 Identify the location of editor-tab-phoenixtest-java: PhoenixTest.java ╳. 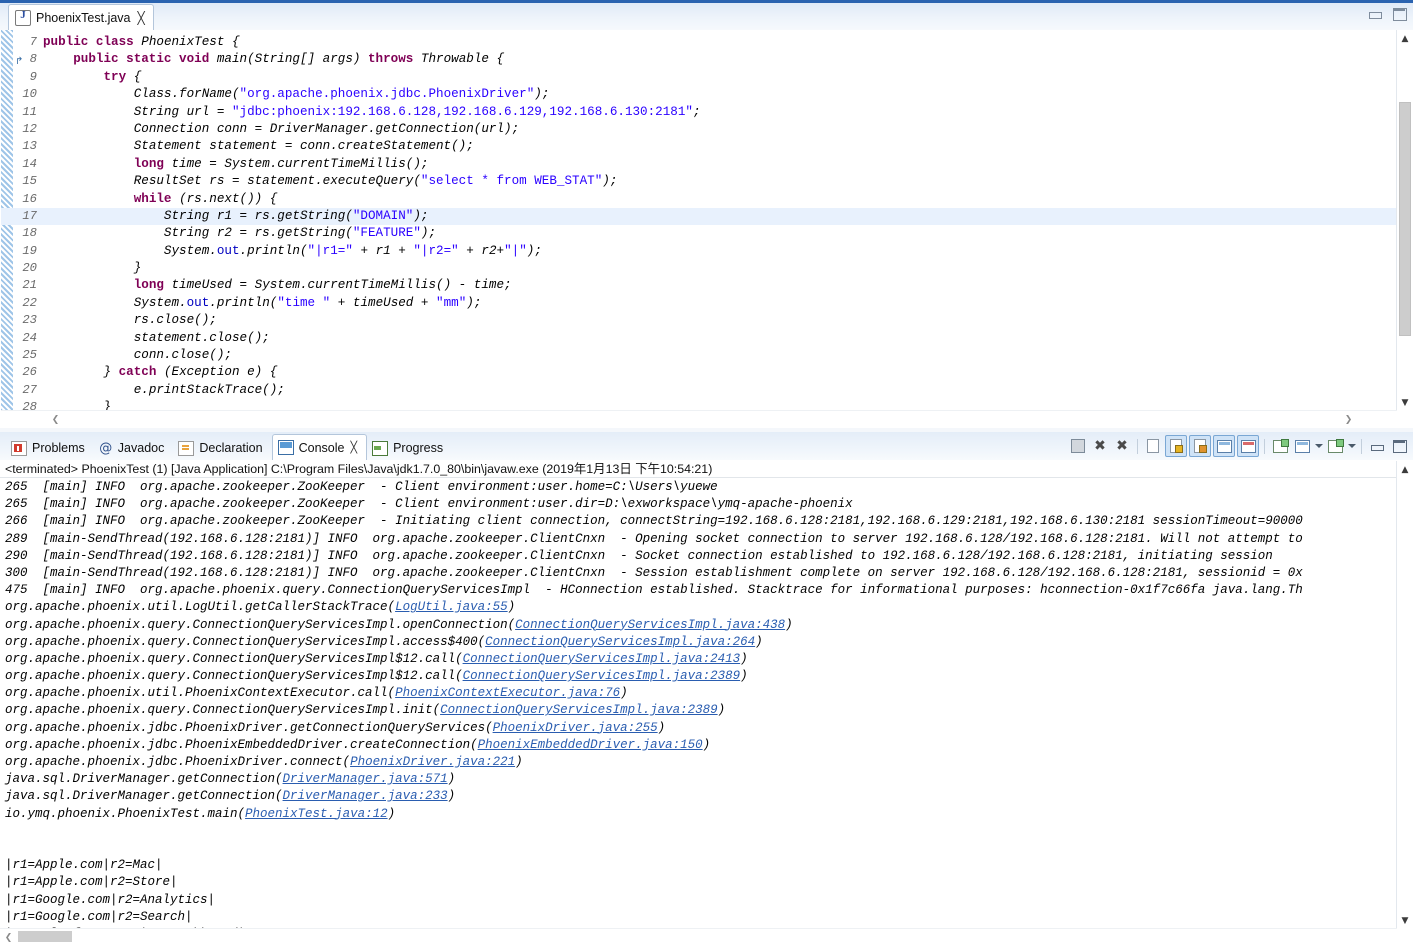
(81, 17).